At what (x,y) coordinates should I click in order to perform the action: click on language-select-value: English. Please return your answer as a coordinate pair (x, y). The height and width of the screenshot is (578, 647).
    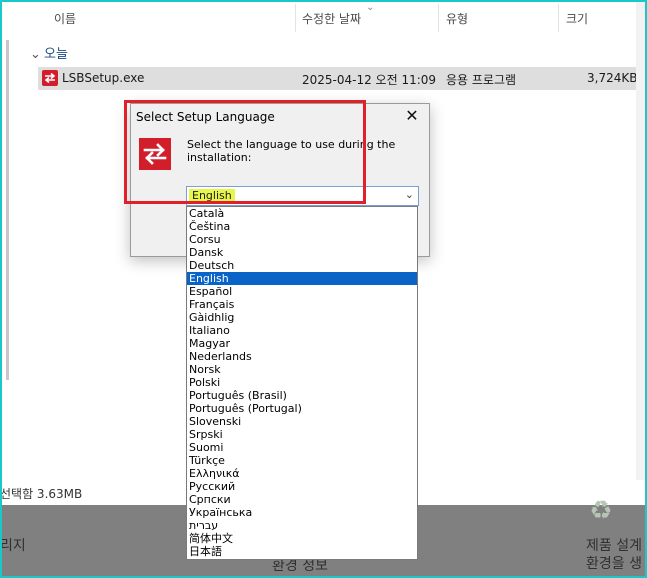
    Looking at the image, I should click on (212, 196).